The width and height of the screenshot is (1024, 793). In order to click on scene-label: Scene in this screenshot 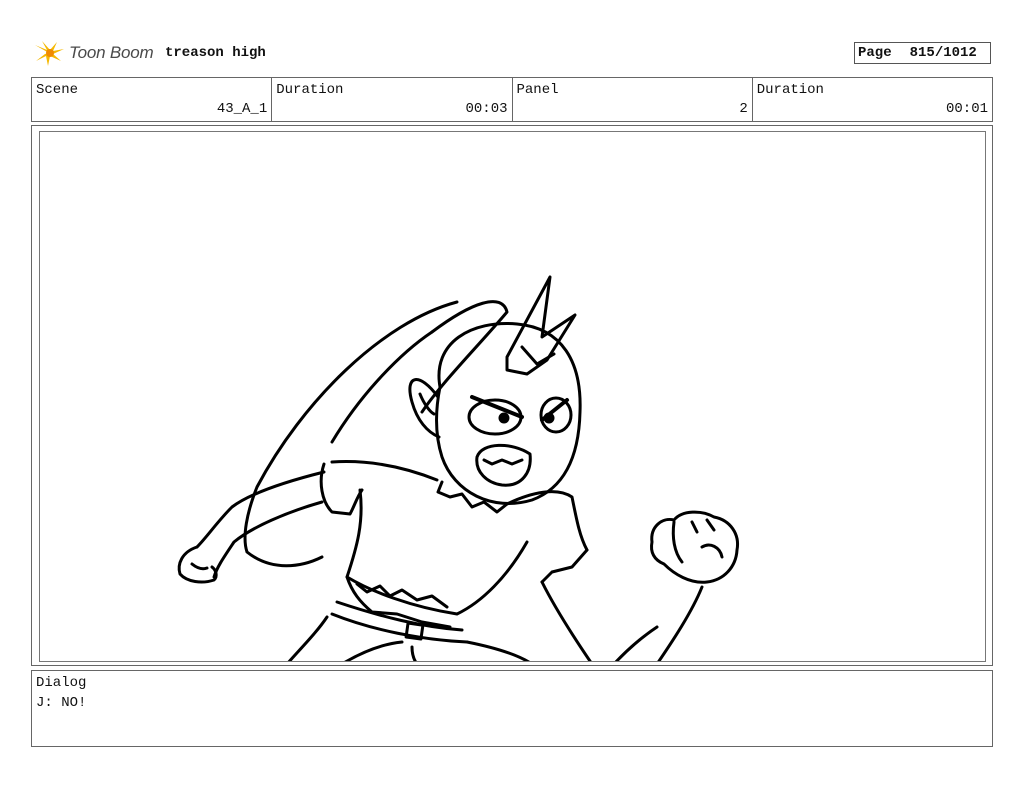, I will do `click(57, 90)`.